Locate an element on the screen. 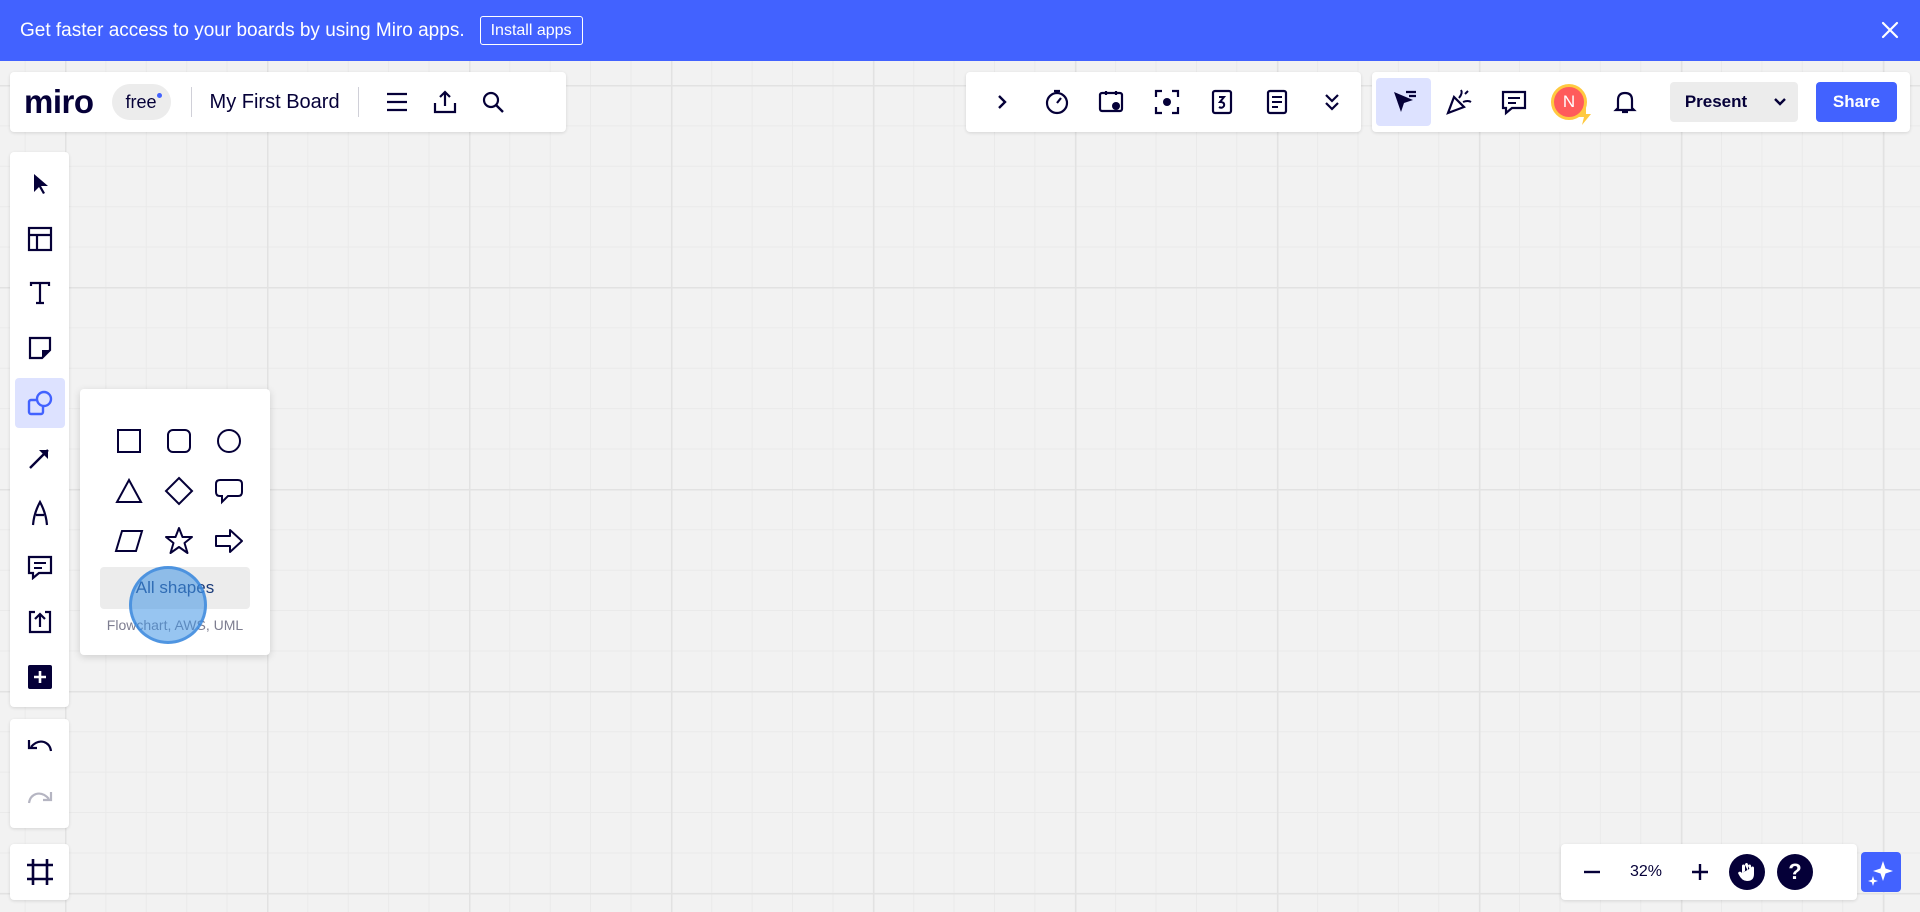  export-icon is located at coordinates (445, 102).